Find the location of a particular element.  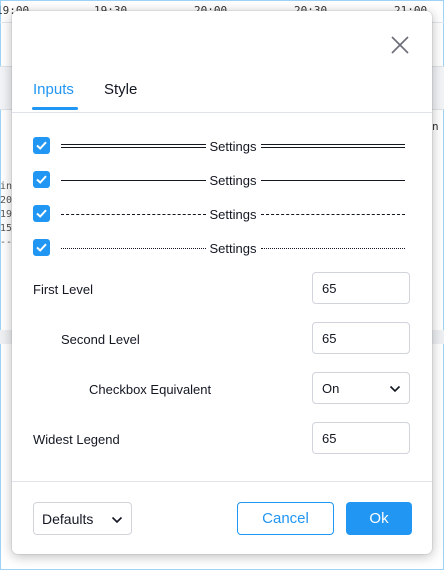

settings-row-dotted: Settings is located at coordinates (219, 247).